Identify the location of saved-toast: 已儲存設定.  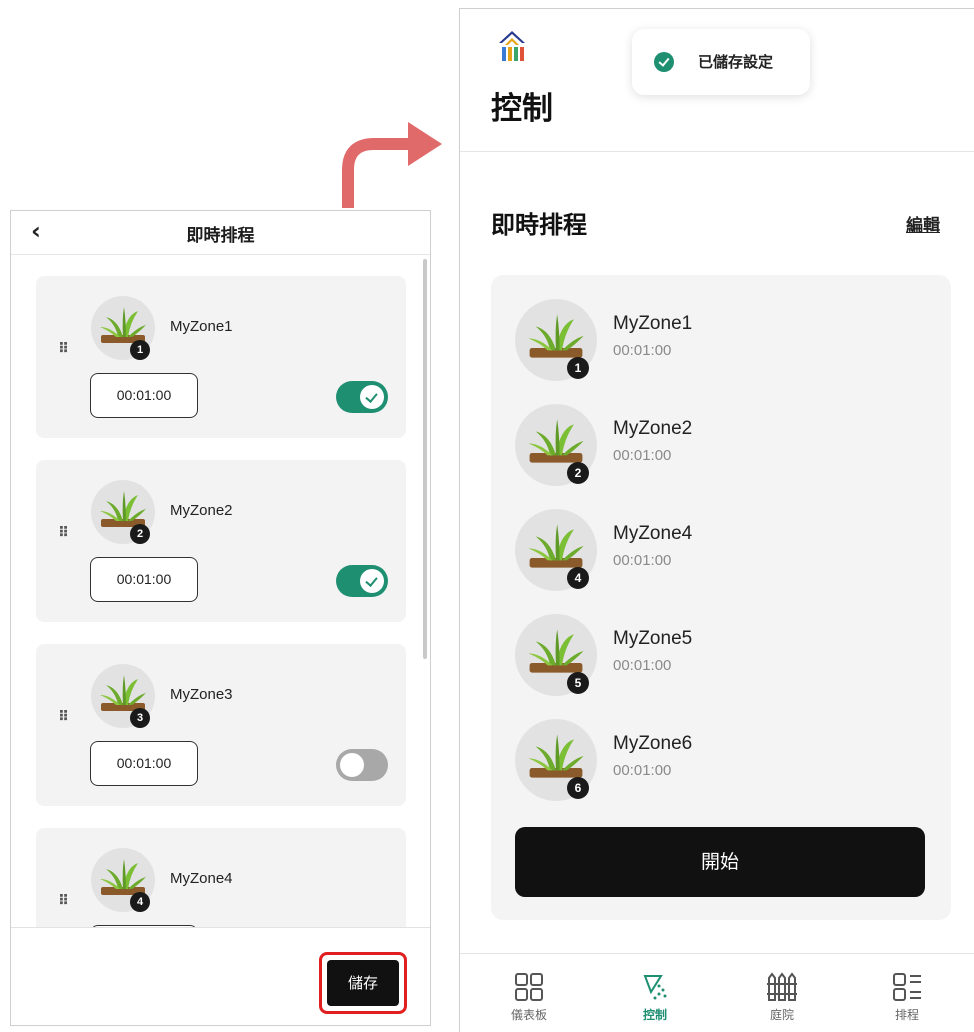
(721, 62).